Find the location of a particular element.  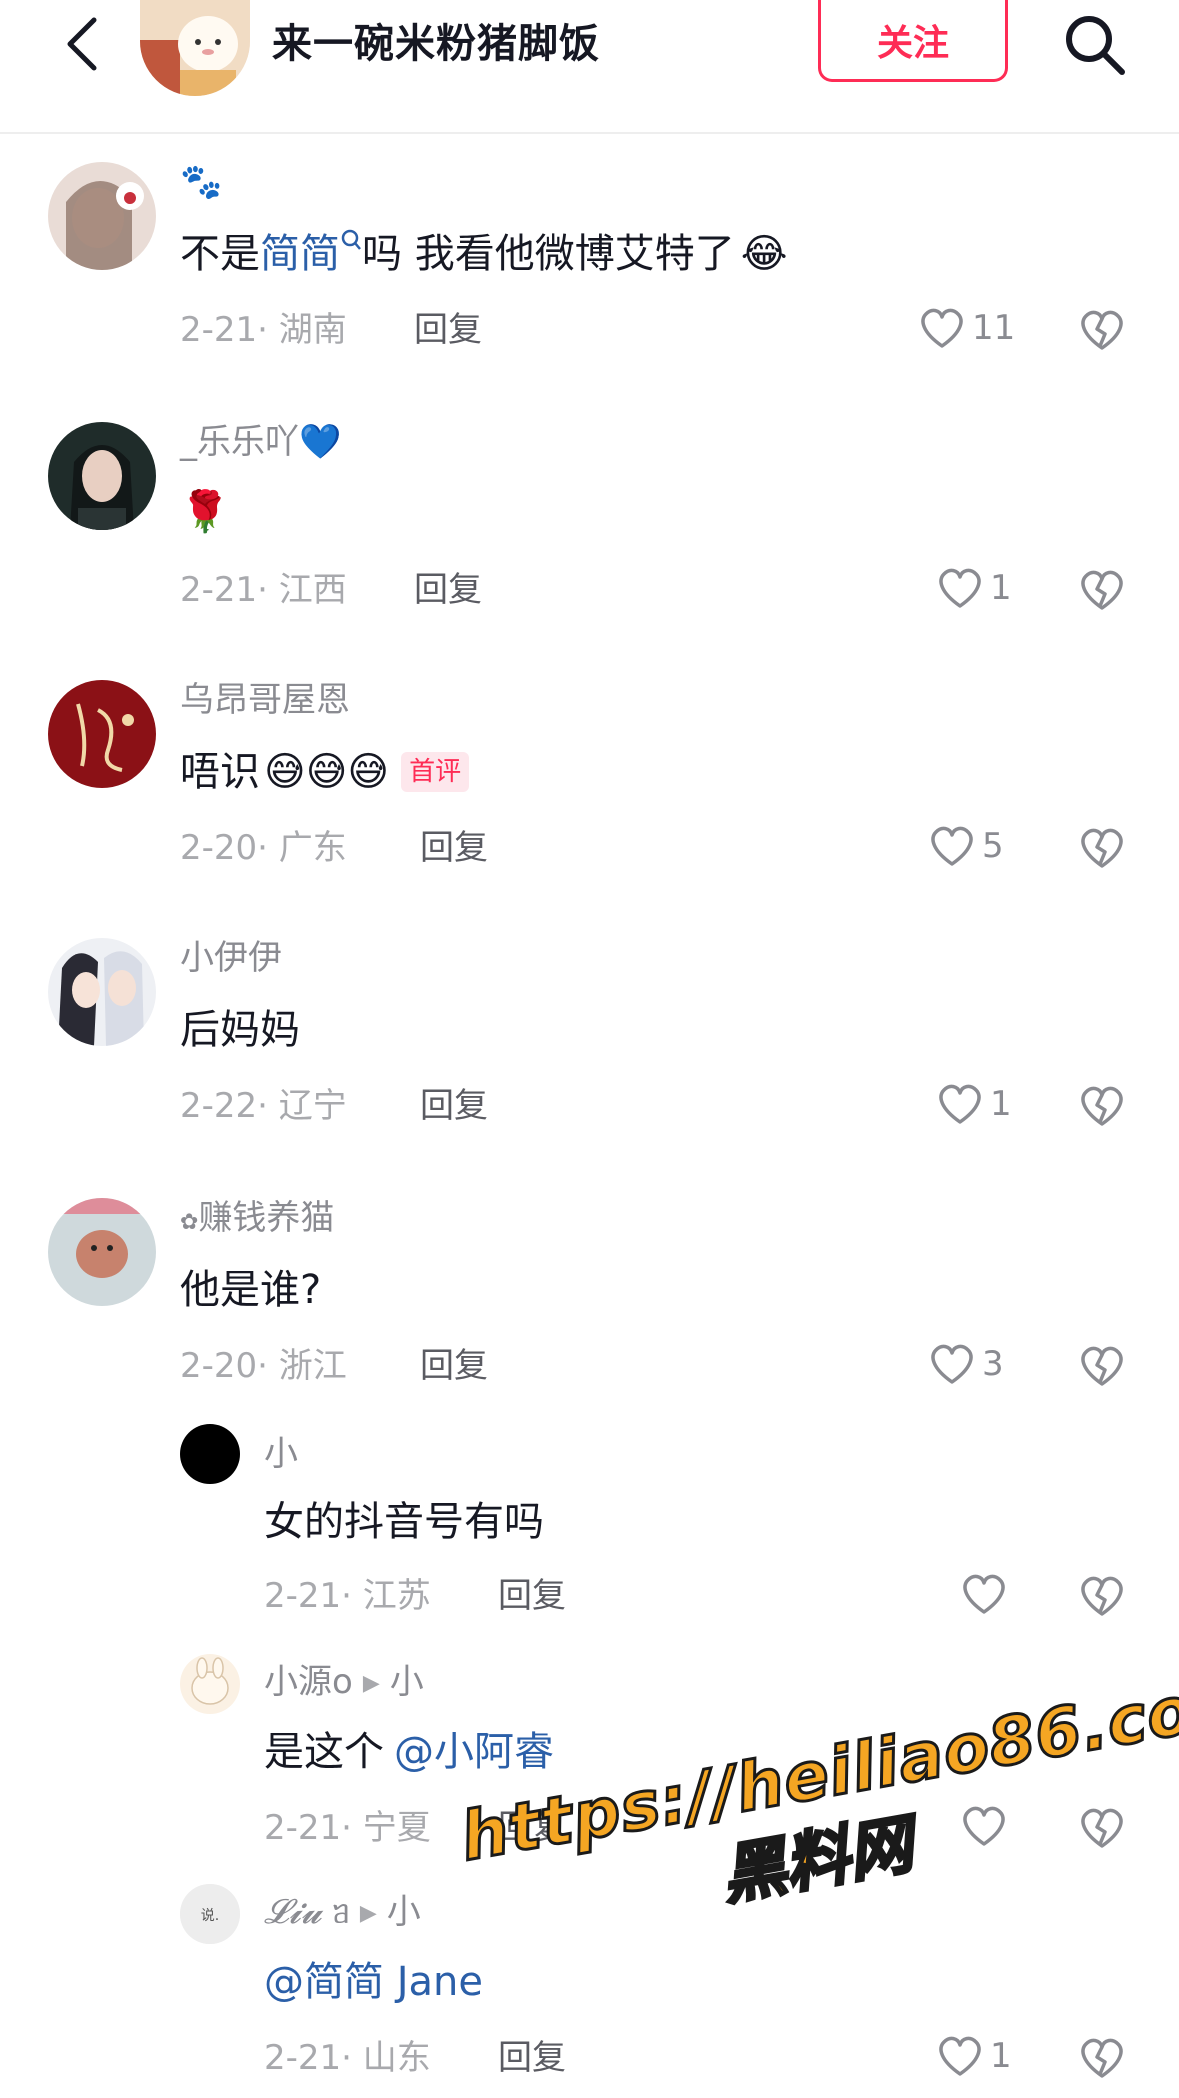

comment-username: 乌昂哥屋恩 is located at coordinates (265, 700).